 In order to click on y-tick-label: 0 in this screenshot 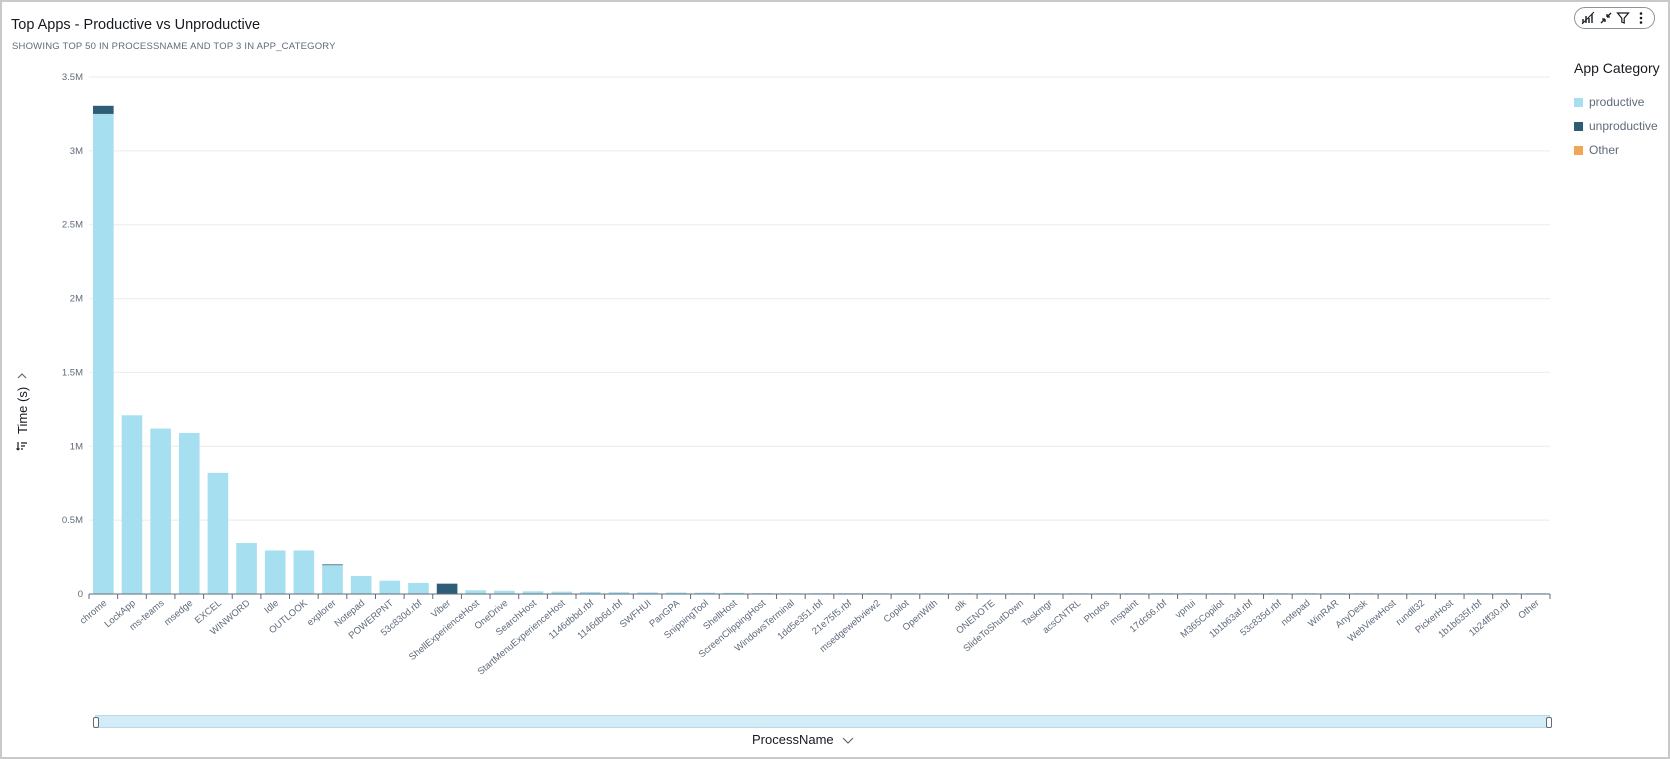, I will do `click(80, 594)`.